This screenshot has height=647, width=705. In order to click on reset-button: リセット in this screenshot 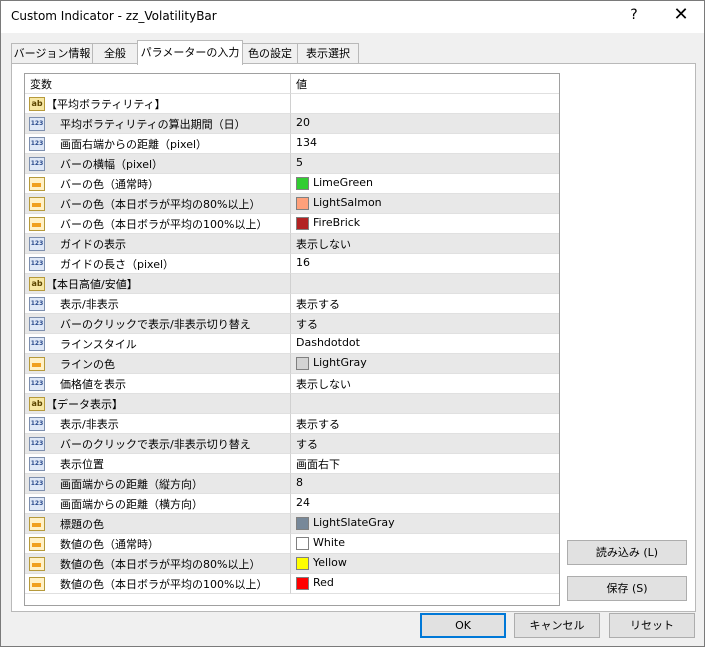, I will do `click(652, 625)`.